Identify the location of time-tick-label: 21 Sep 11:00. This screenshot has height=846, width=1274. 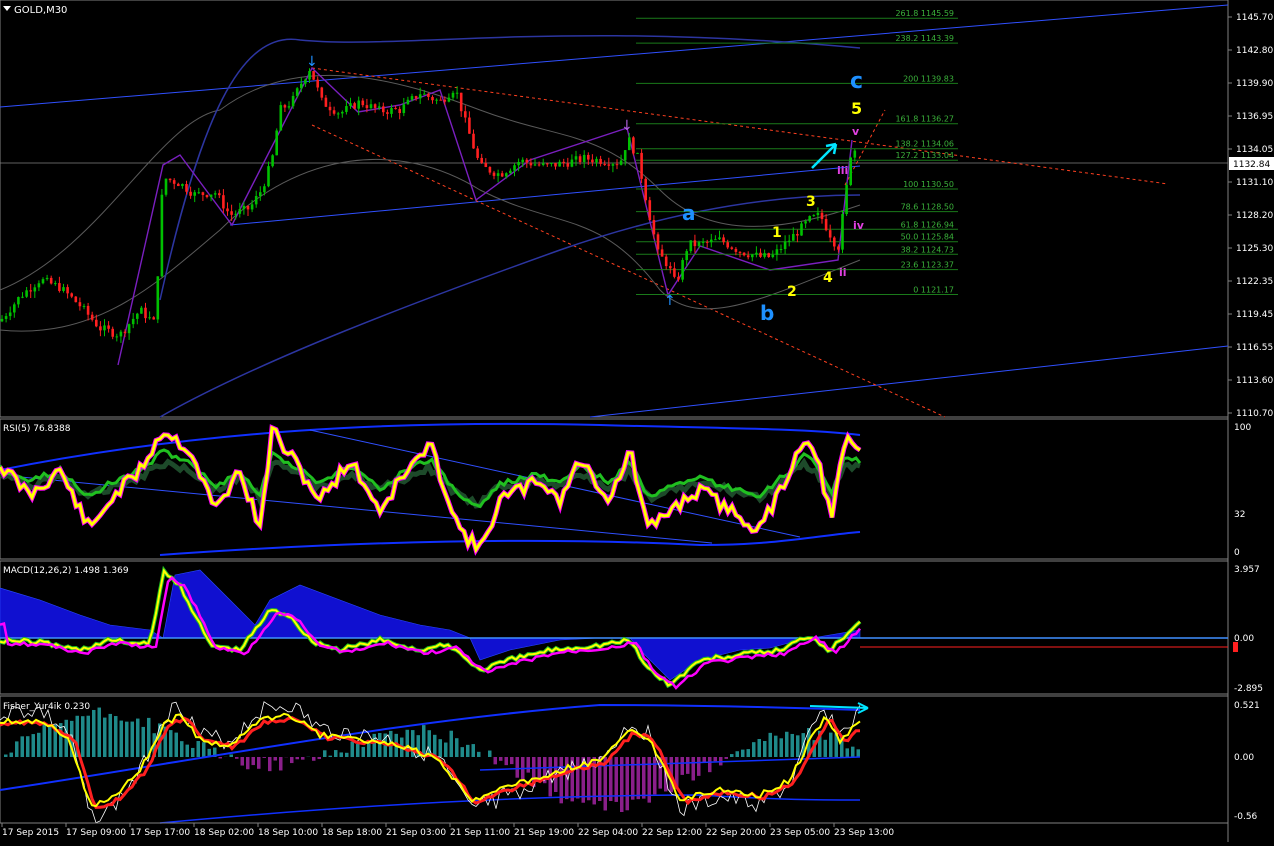
(480, 833).